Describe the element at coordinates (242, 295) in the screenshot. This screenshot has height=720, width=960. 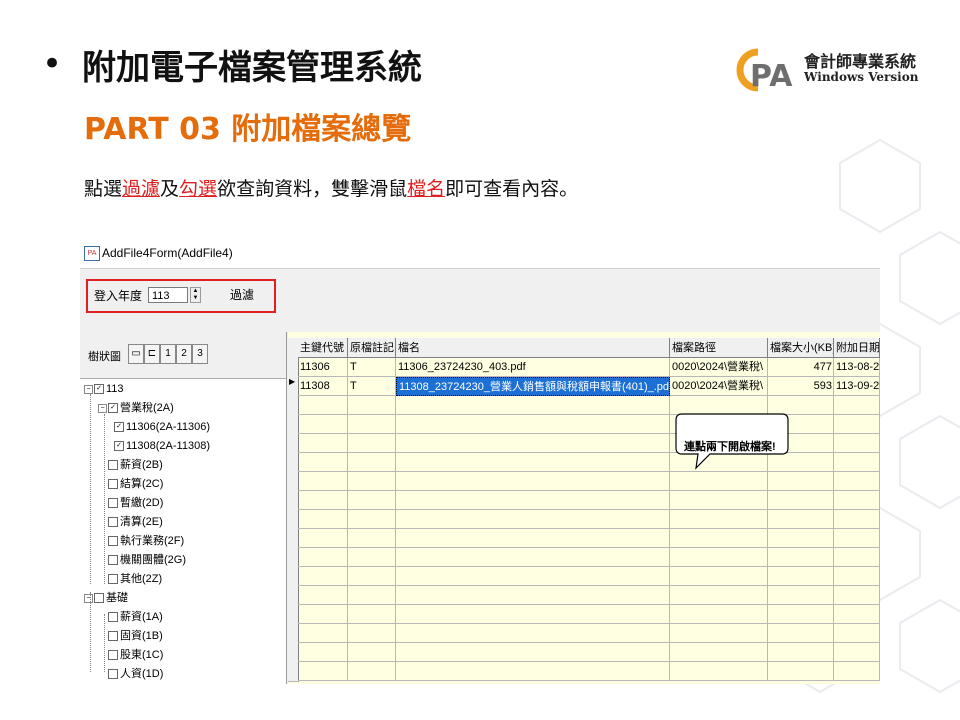
I see `filter-button: 過濾` at that location.